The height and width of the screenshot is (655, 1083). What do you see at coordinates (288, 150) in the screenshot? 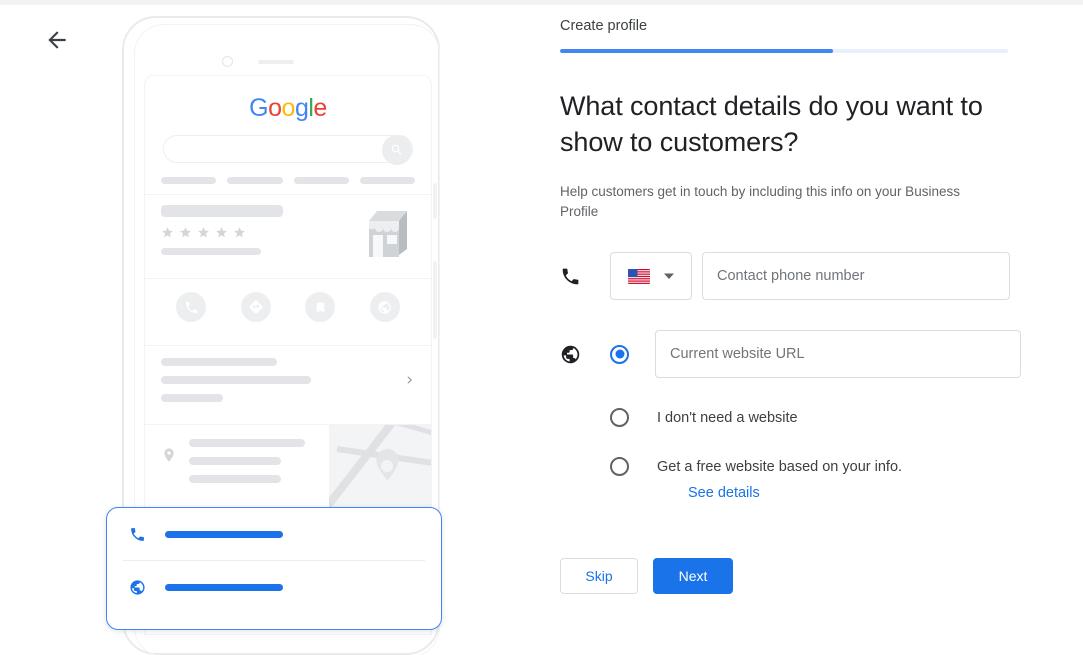
I see `mock-search-bar` at bounding box center [288, 150].